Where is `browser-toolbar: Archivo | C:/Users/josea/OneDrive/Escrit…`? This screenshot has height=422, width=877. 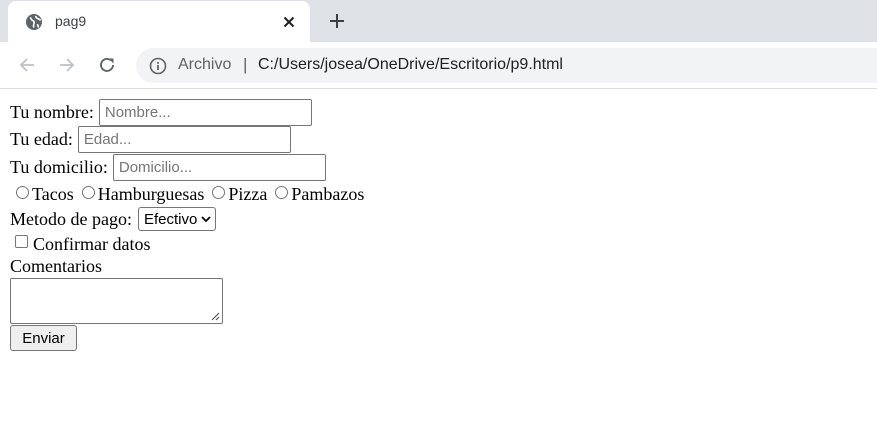
browser-toolbar: Archivo | C:/Users/josea/OneDrive/Escrit… is located at coordinates (438, 65).